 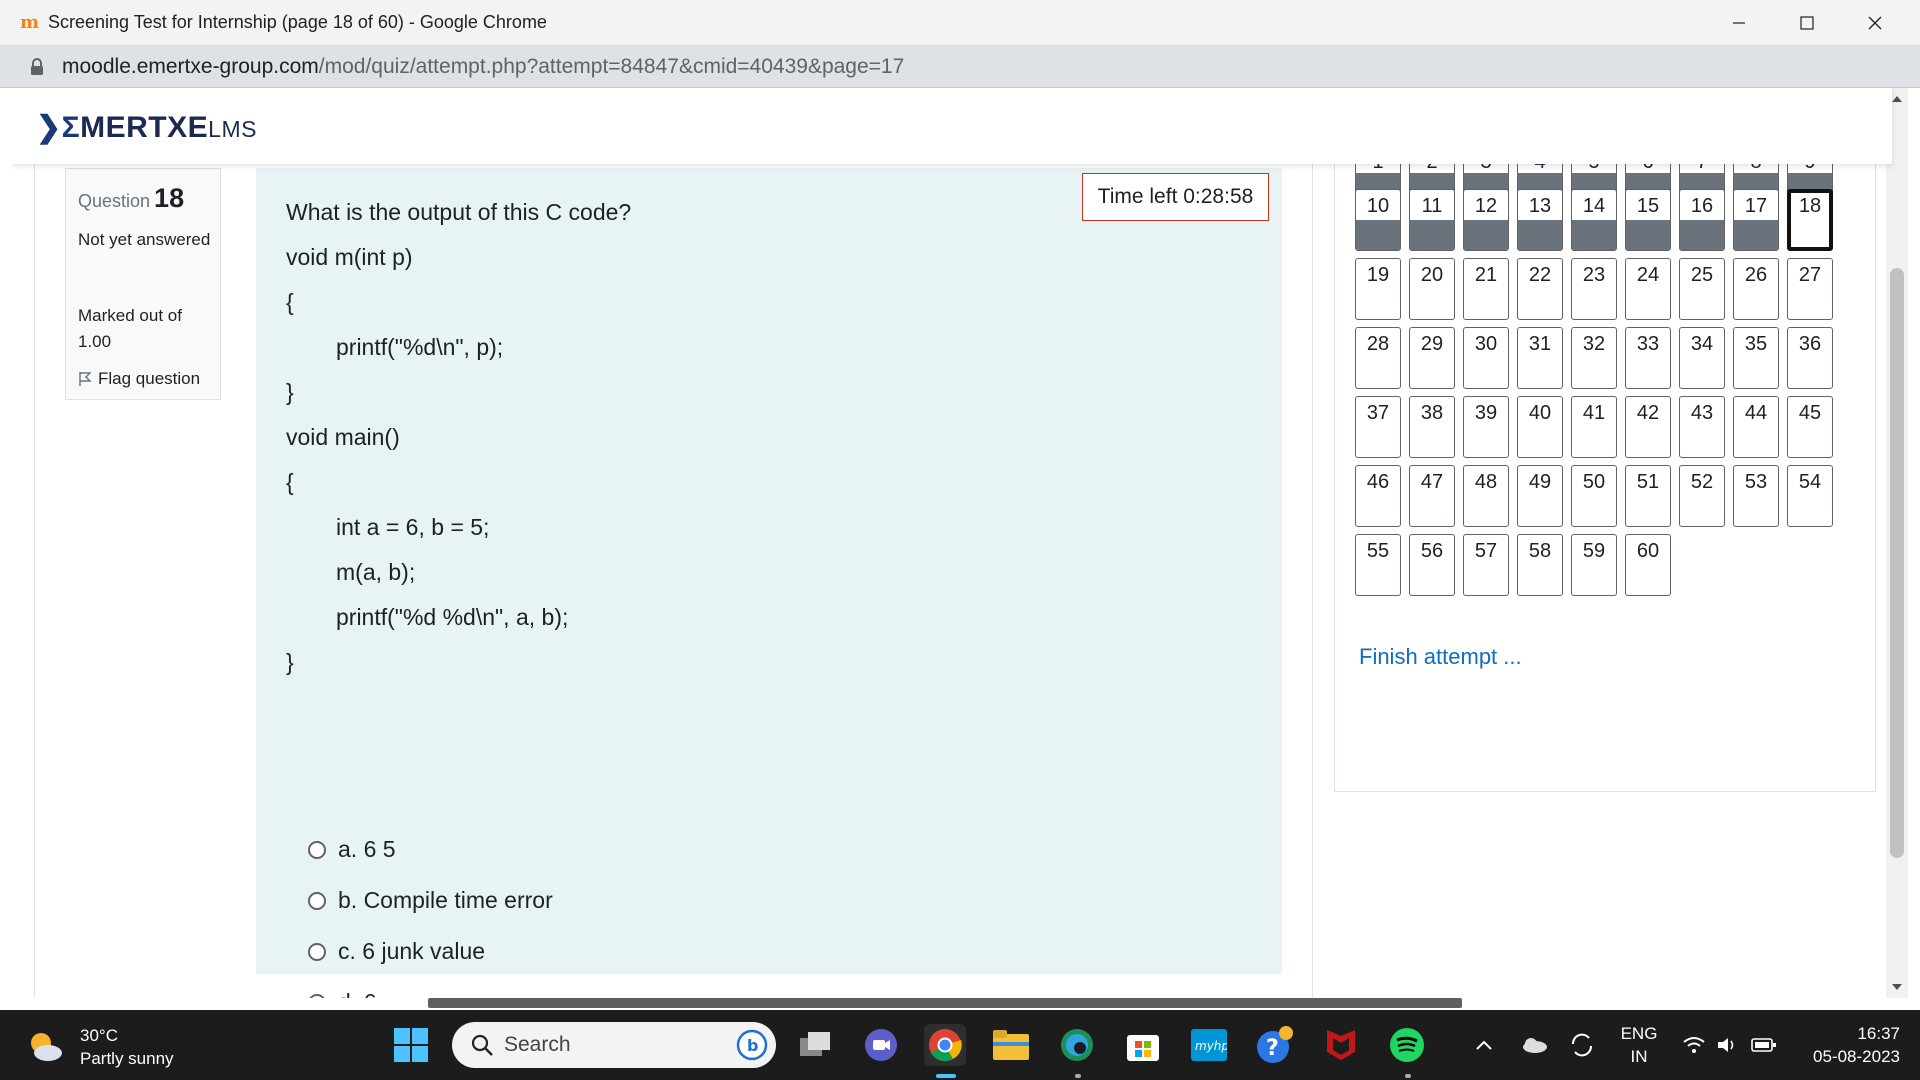 What do you see at coordinates (1648, 358) in the screenshot?
I see `quiz-nav-button: 33` at bounding box center [1648, 358].